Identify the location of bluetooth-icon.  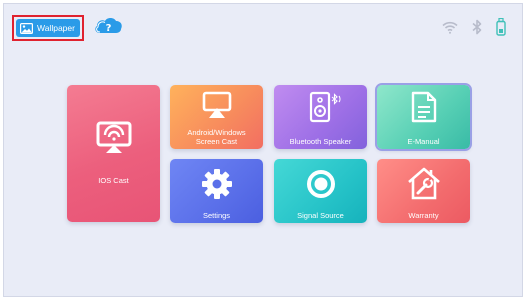
(477, 29).